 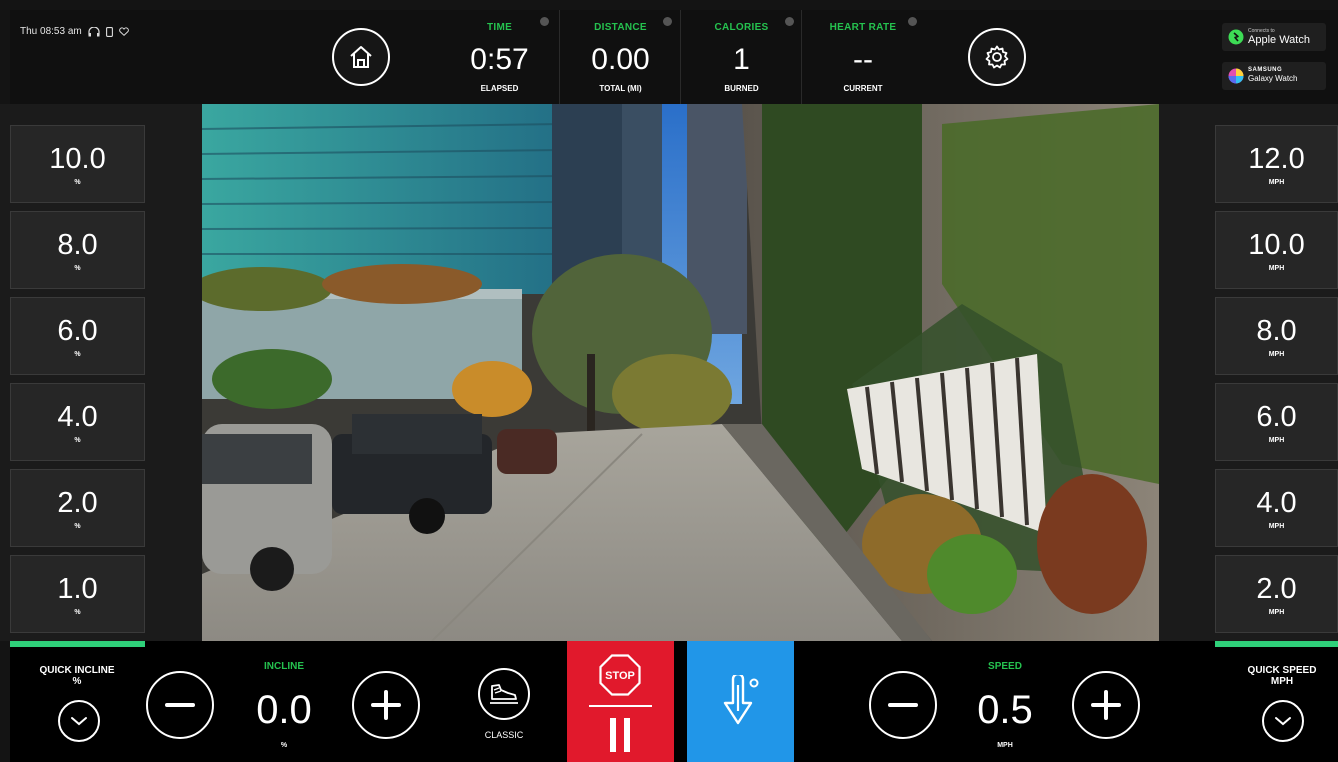 I want to click on incline-preset-button: 4.0 %, so click(x=77, y=422).